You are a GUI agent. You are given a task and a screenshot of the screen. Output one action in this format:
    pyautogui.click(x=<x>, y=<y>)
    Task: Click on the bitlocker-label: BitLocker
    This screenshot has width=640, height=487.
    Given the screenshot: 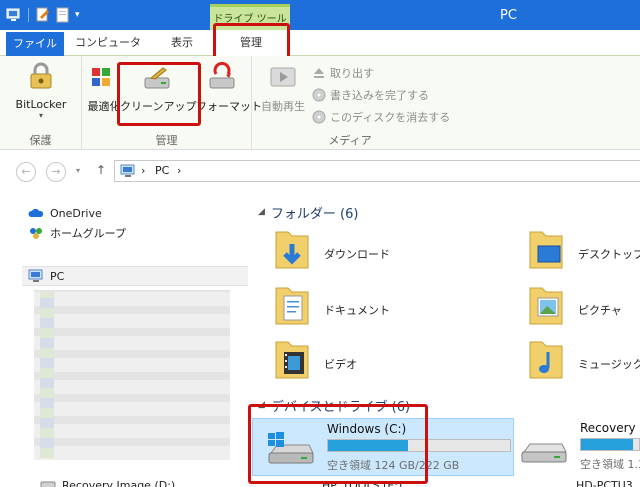 What is the action you would take?
    pyautogui.click(x=41, y=104)
    